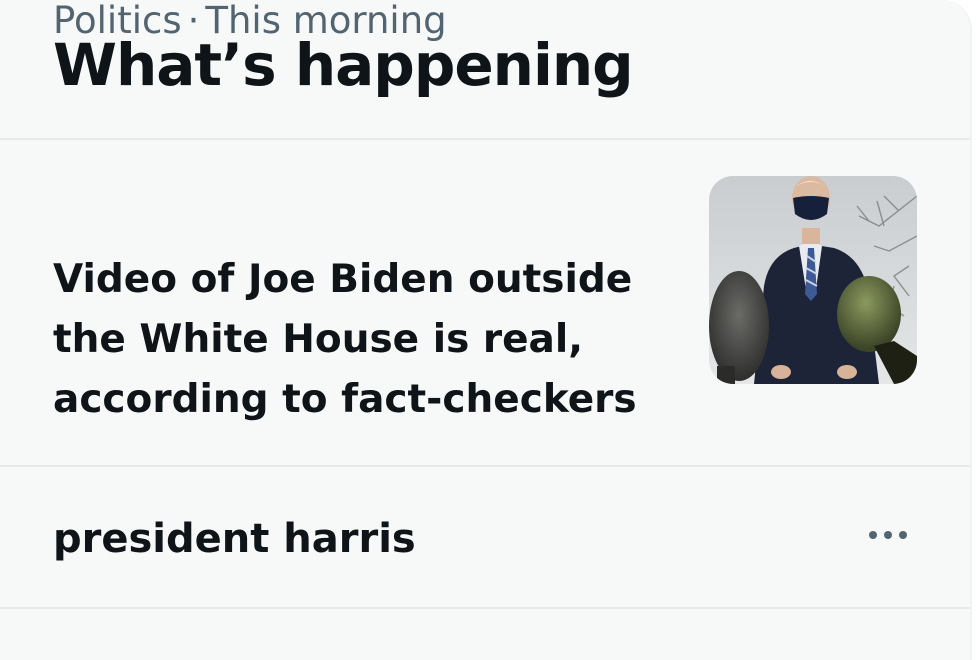 This screenshot has width=980, height=660. I want to click on news-photo-image, so click(813, 280).